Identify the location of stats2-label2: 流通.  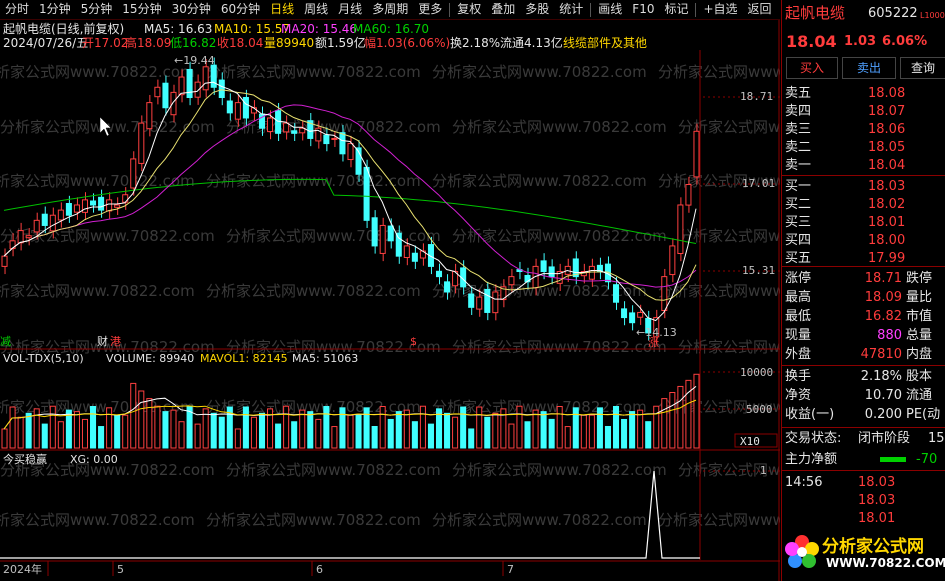
(919, 395).